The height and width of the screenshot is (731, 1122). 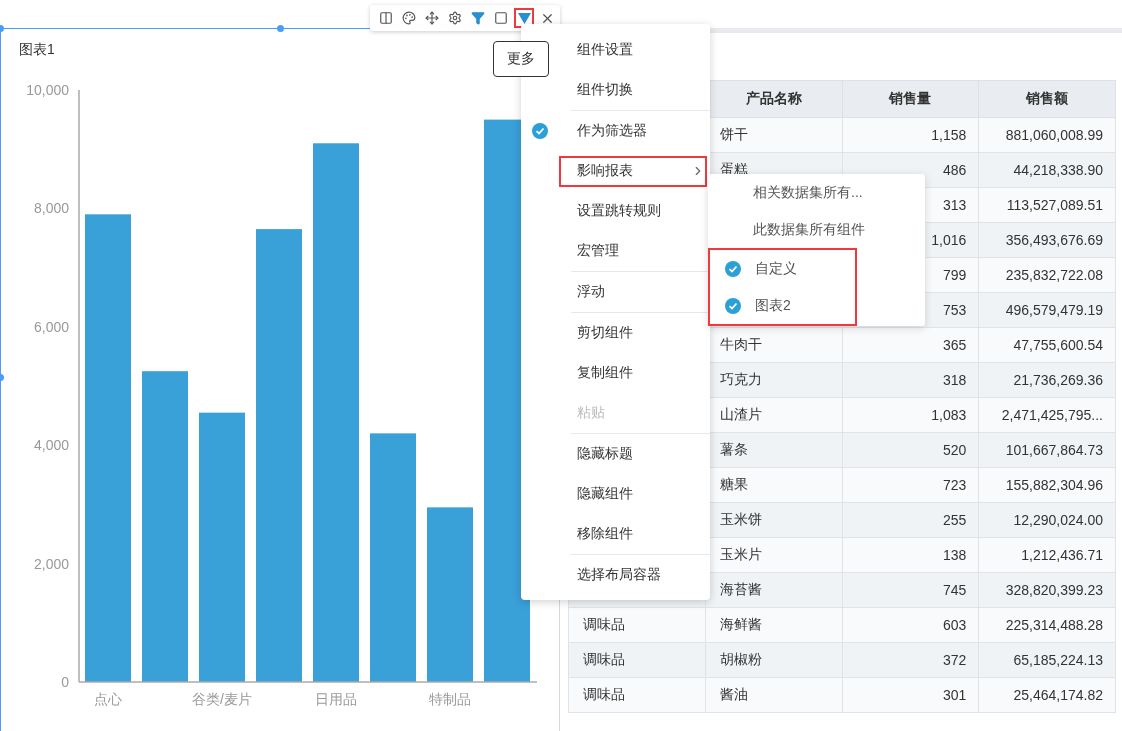 I want to click on table-cell: 723, so click(x=910, y=485).